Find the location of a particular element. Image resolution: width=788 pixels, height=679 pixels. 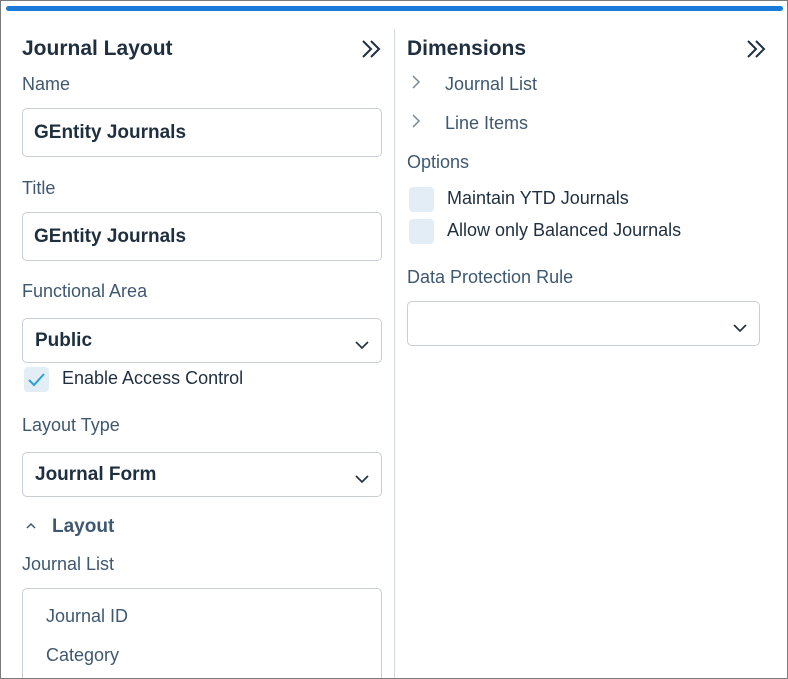

maintain-ytd-journals-label: Maintain YTD Journals is located at coordinates (538, 198).